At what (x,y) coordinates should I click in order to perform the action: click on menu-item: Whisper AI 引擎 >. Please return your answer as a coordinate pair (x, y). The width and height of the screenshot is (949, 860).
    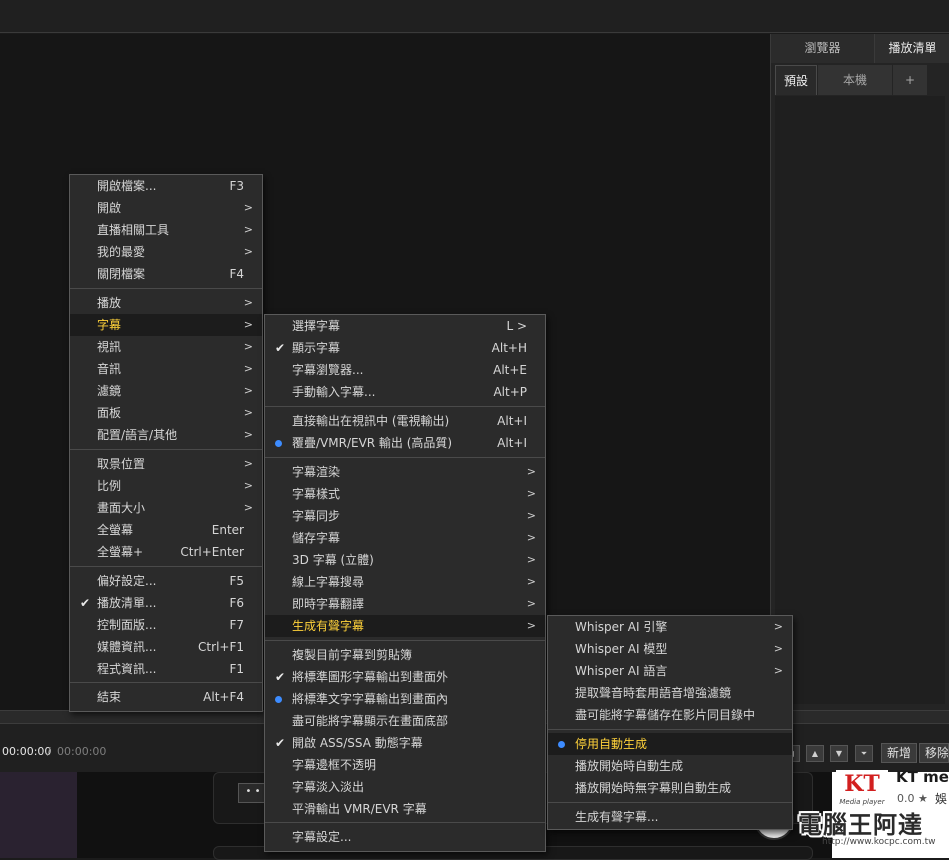
    Looking at the image, I should click on (670, 627).